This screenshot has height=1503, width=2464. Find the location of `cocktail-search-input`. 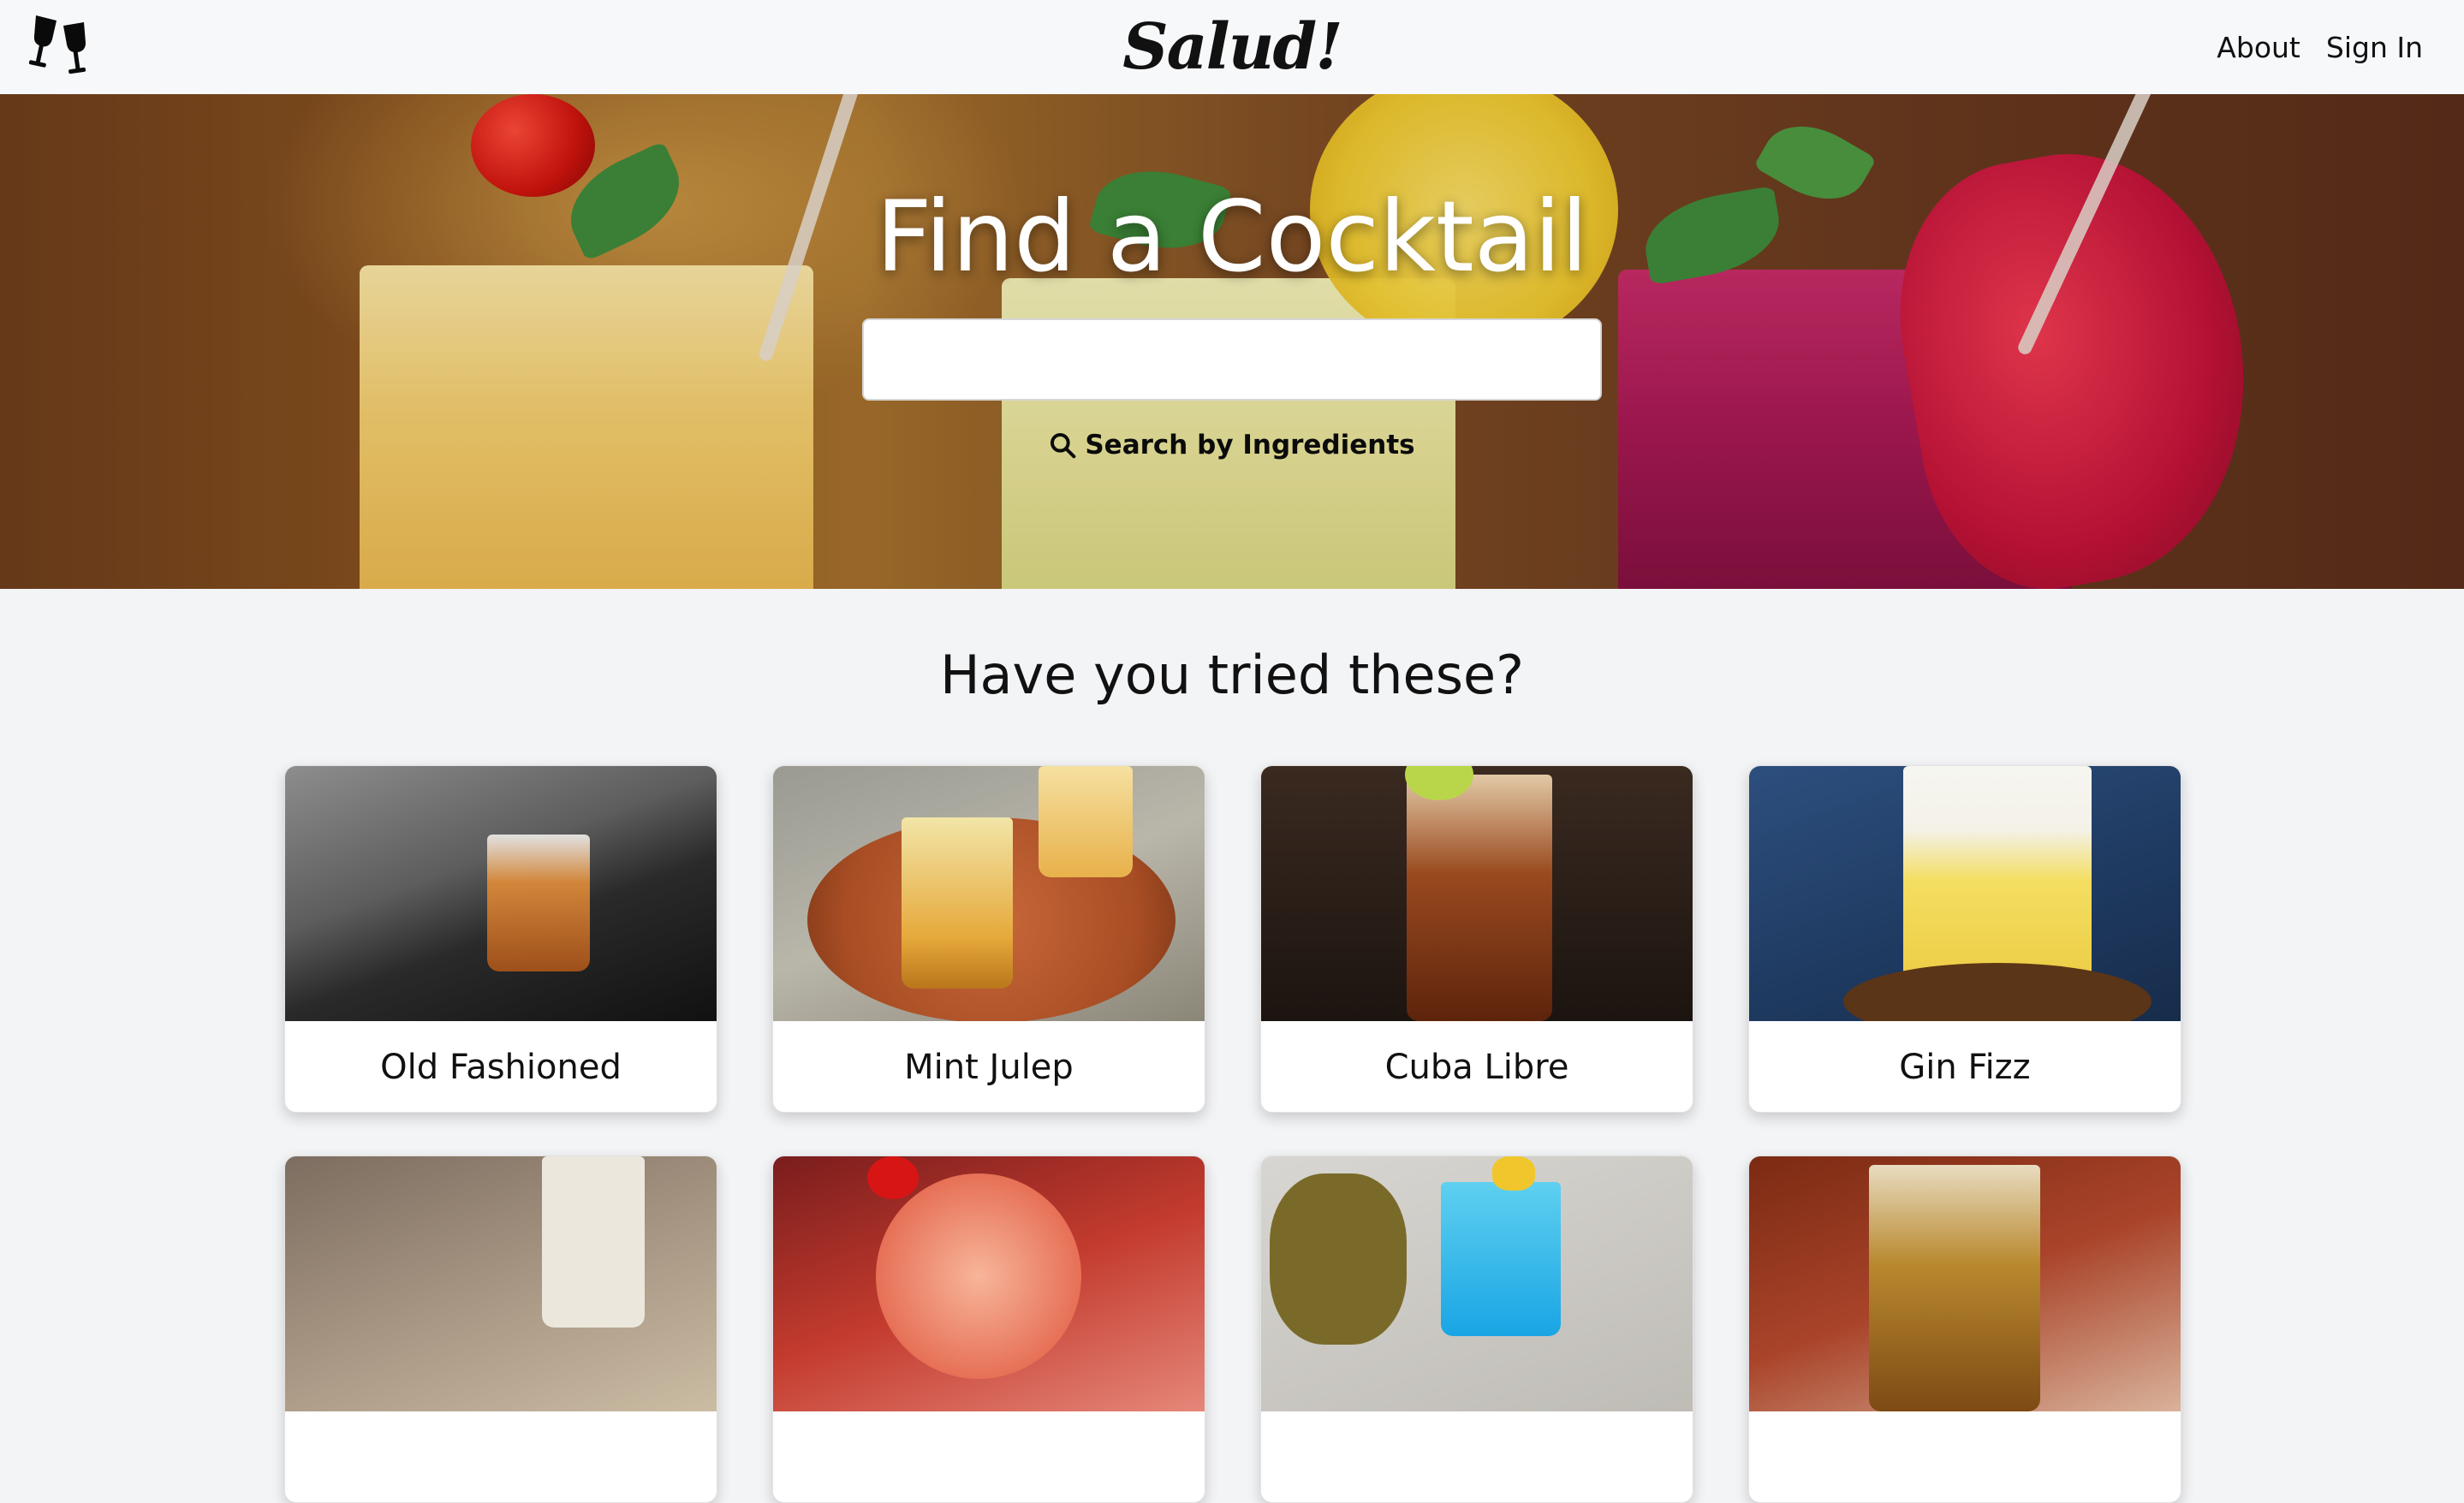

cocktail-search-input is located at coordinates (1232, 359).